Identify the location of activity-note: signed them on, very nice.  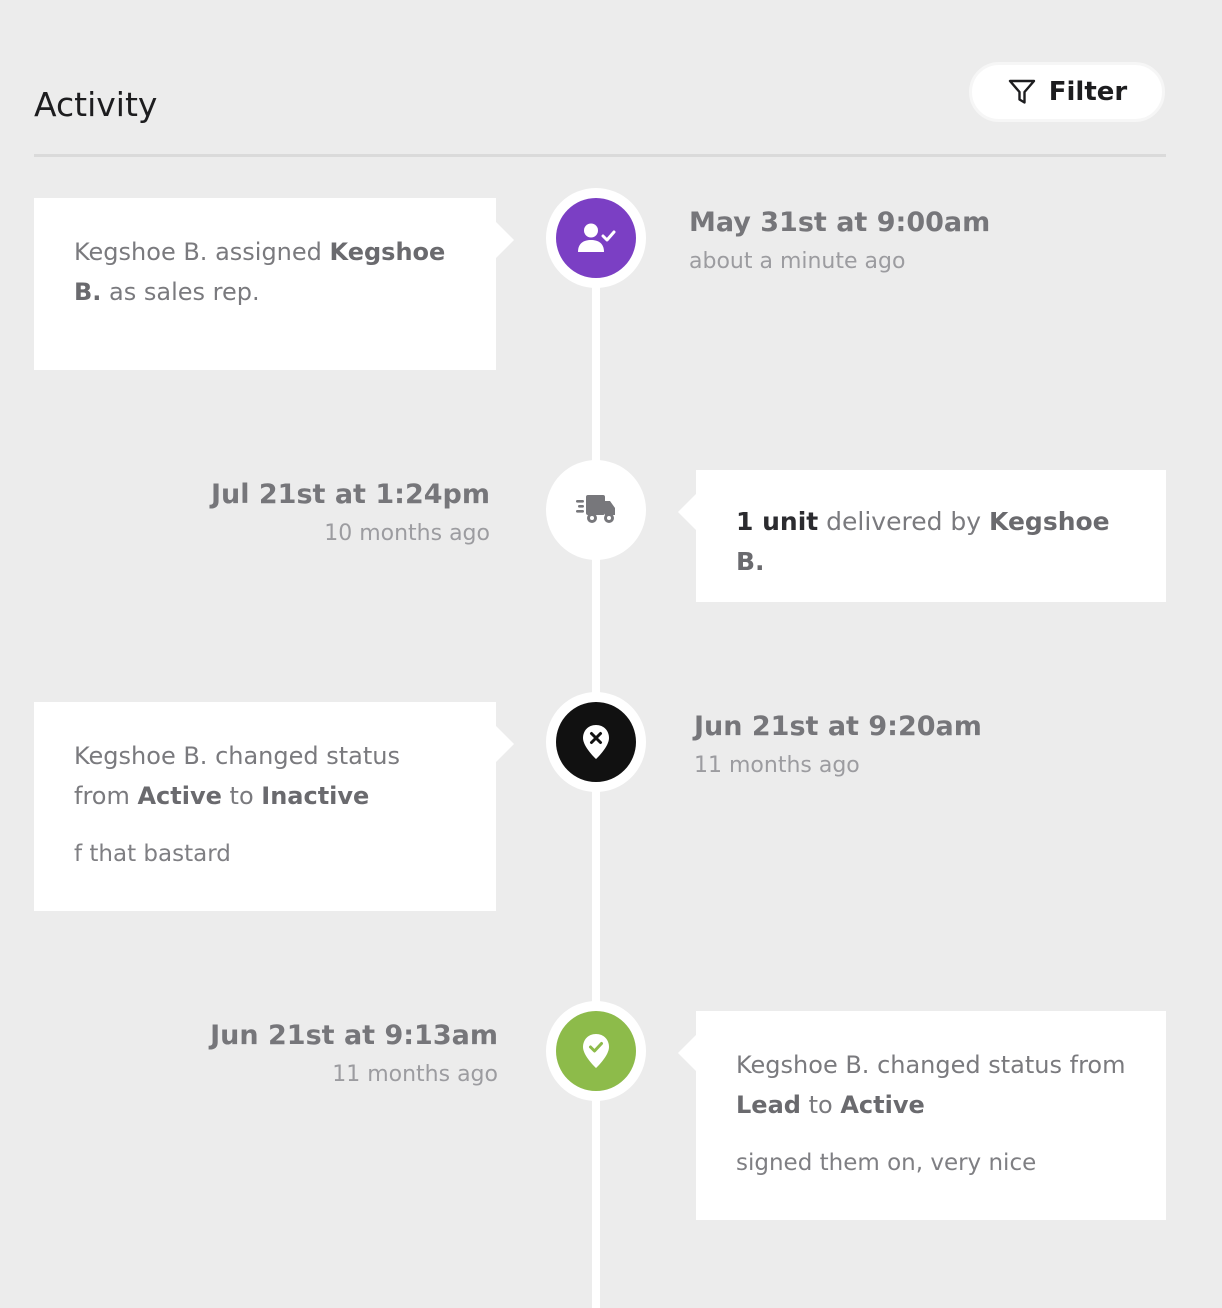
(886, 1163).